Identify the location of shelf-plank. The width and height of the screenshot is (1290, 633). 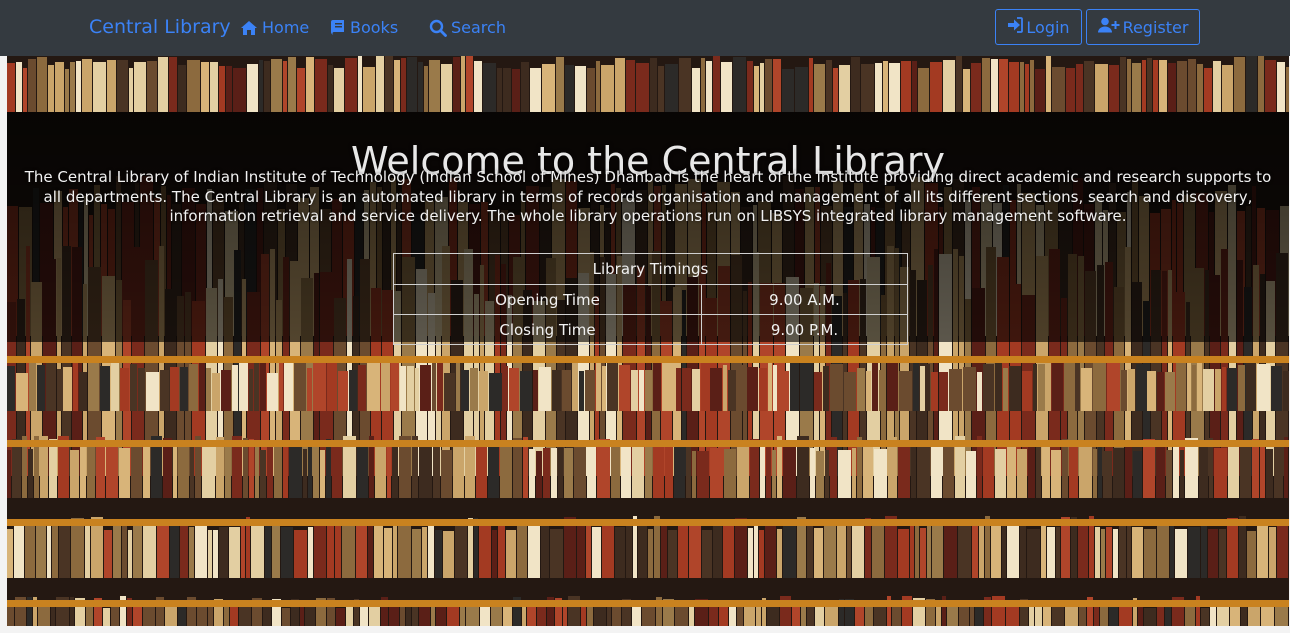
(648, 522).